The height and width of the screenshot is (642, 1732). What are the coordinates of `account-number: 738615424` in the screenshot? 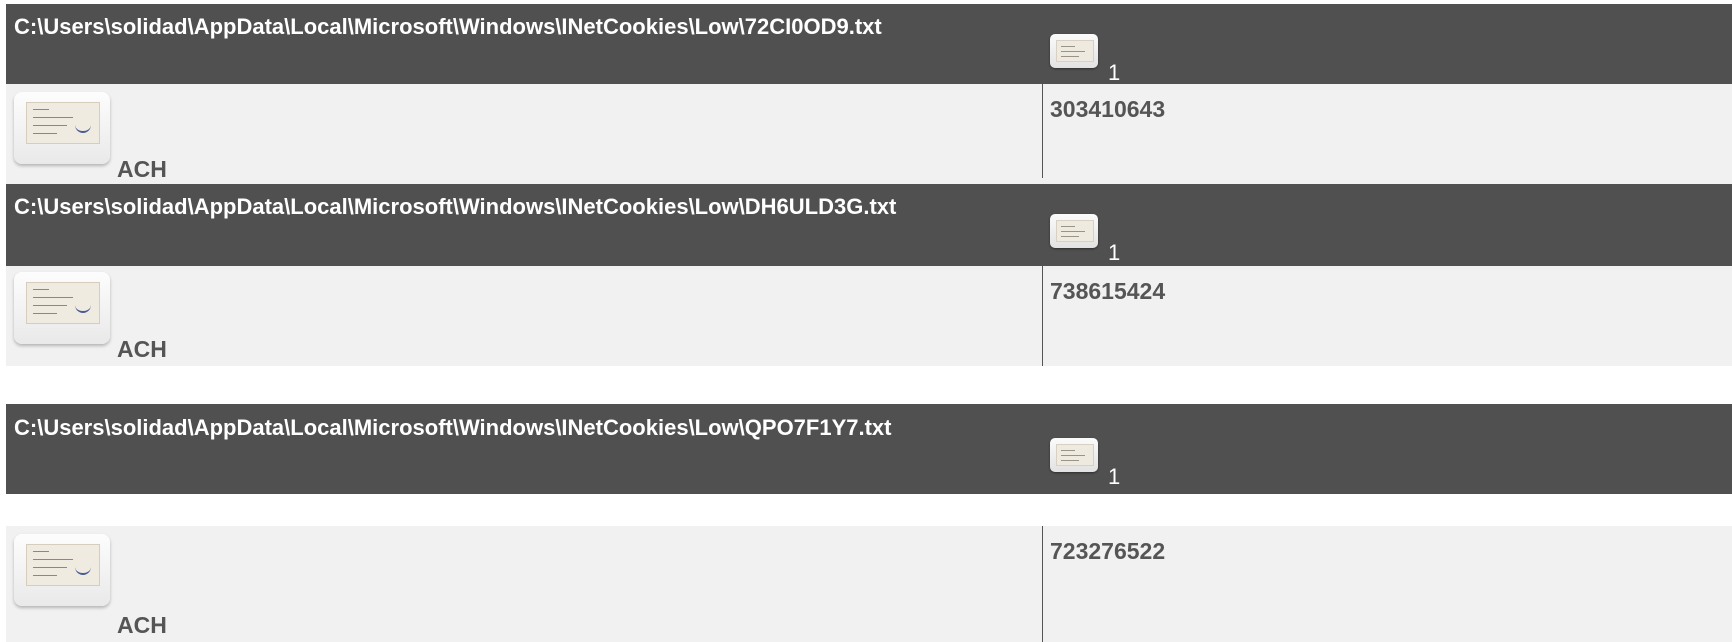 It's located at (1108, 291).